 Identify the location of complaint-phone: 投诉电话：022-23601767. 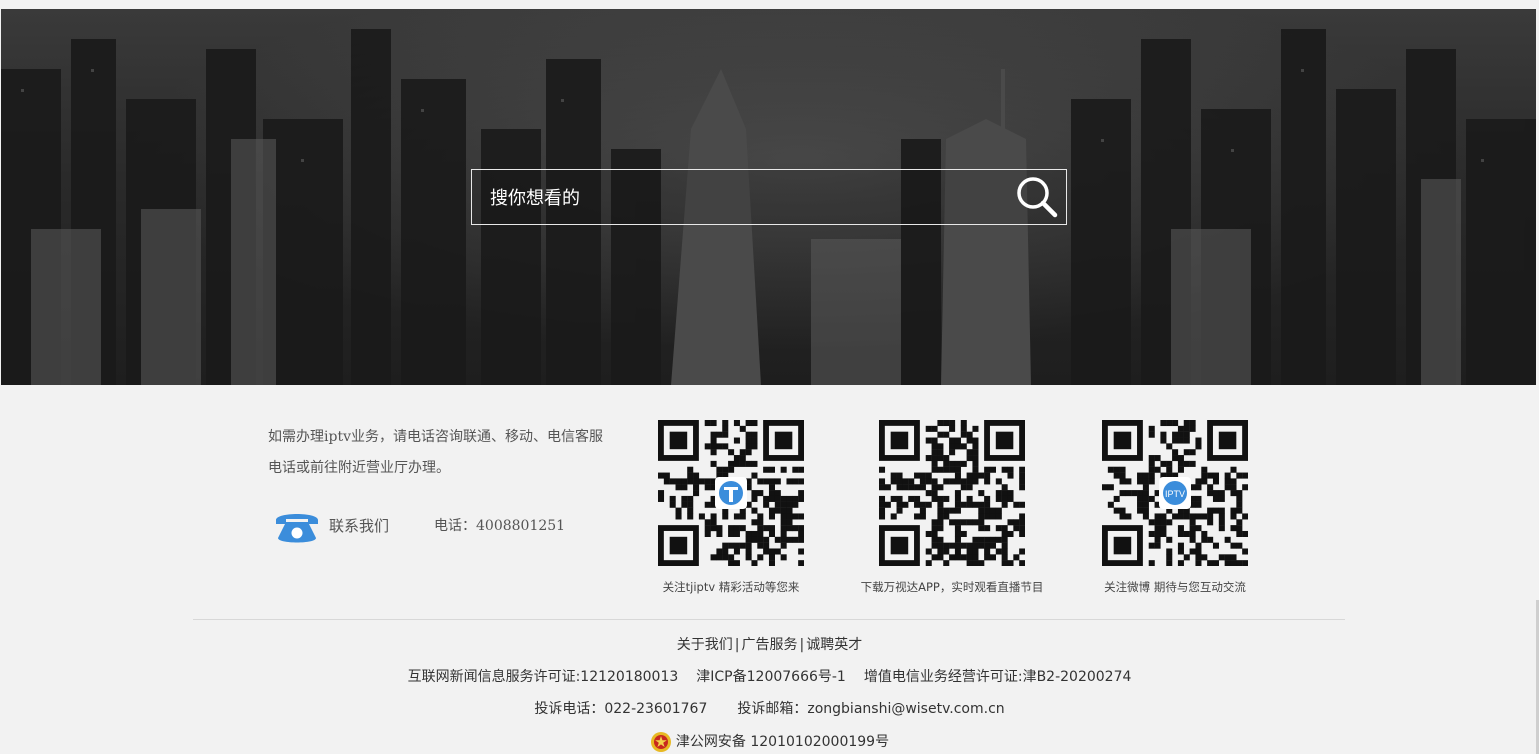
(621, 709).